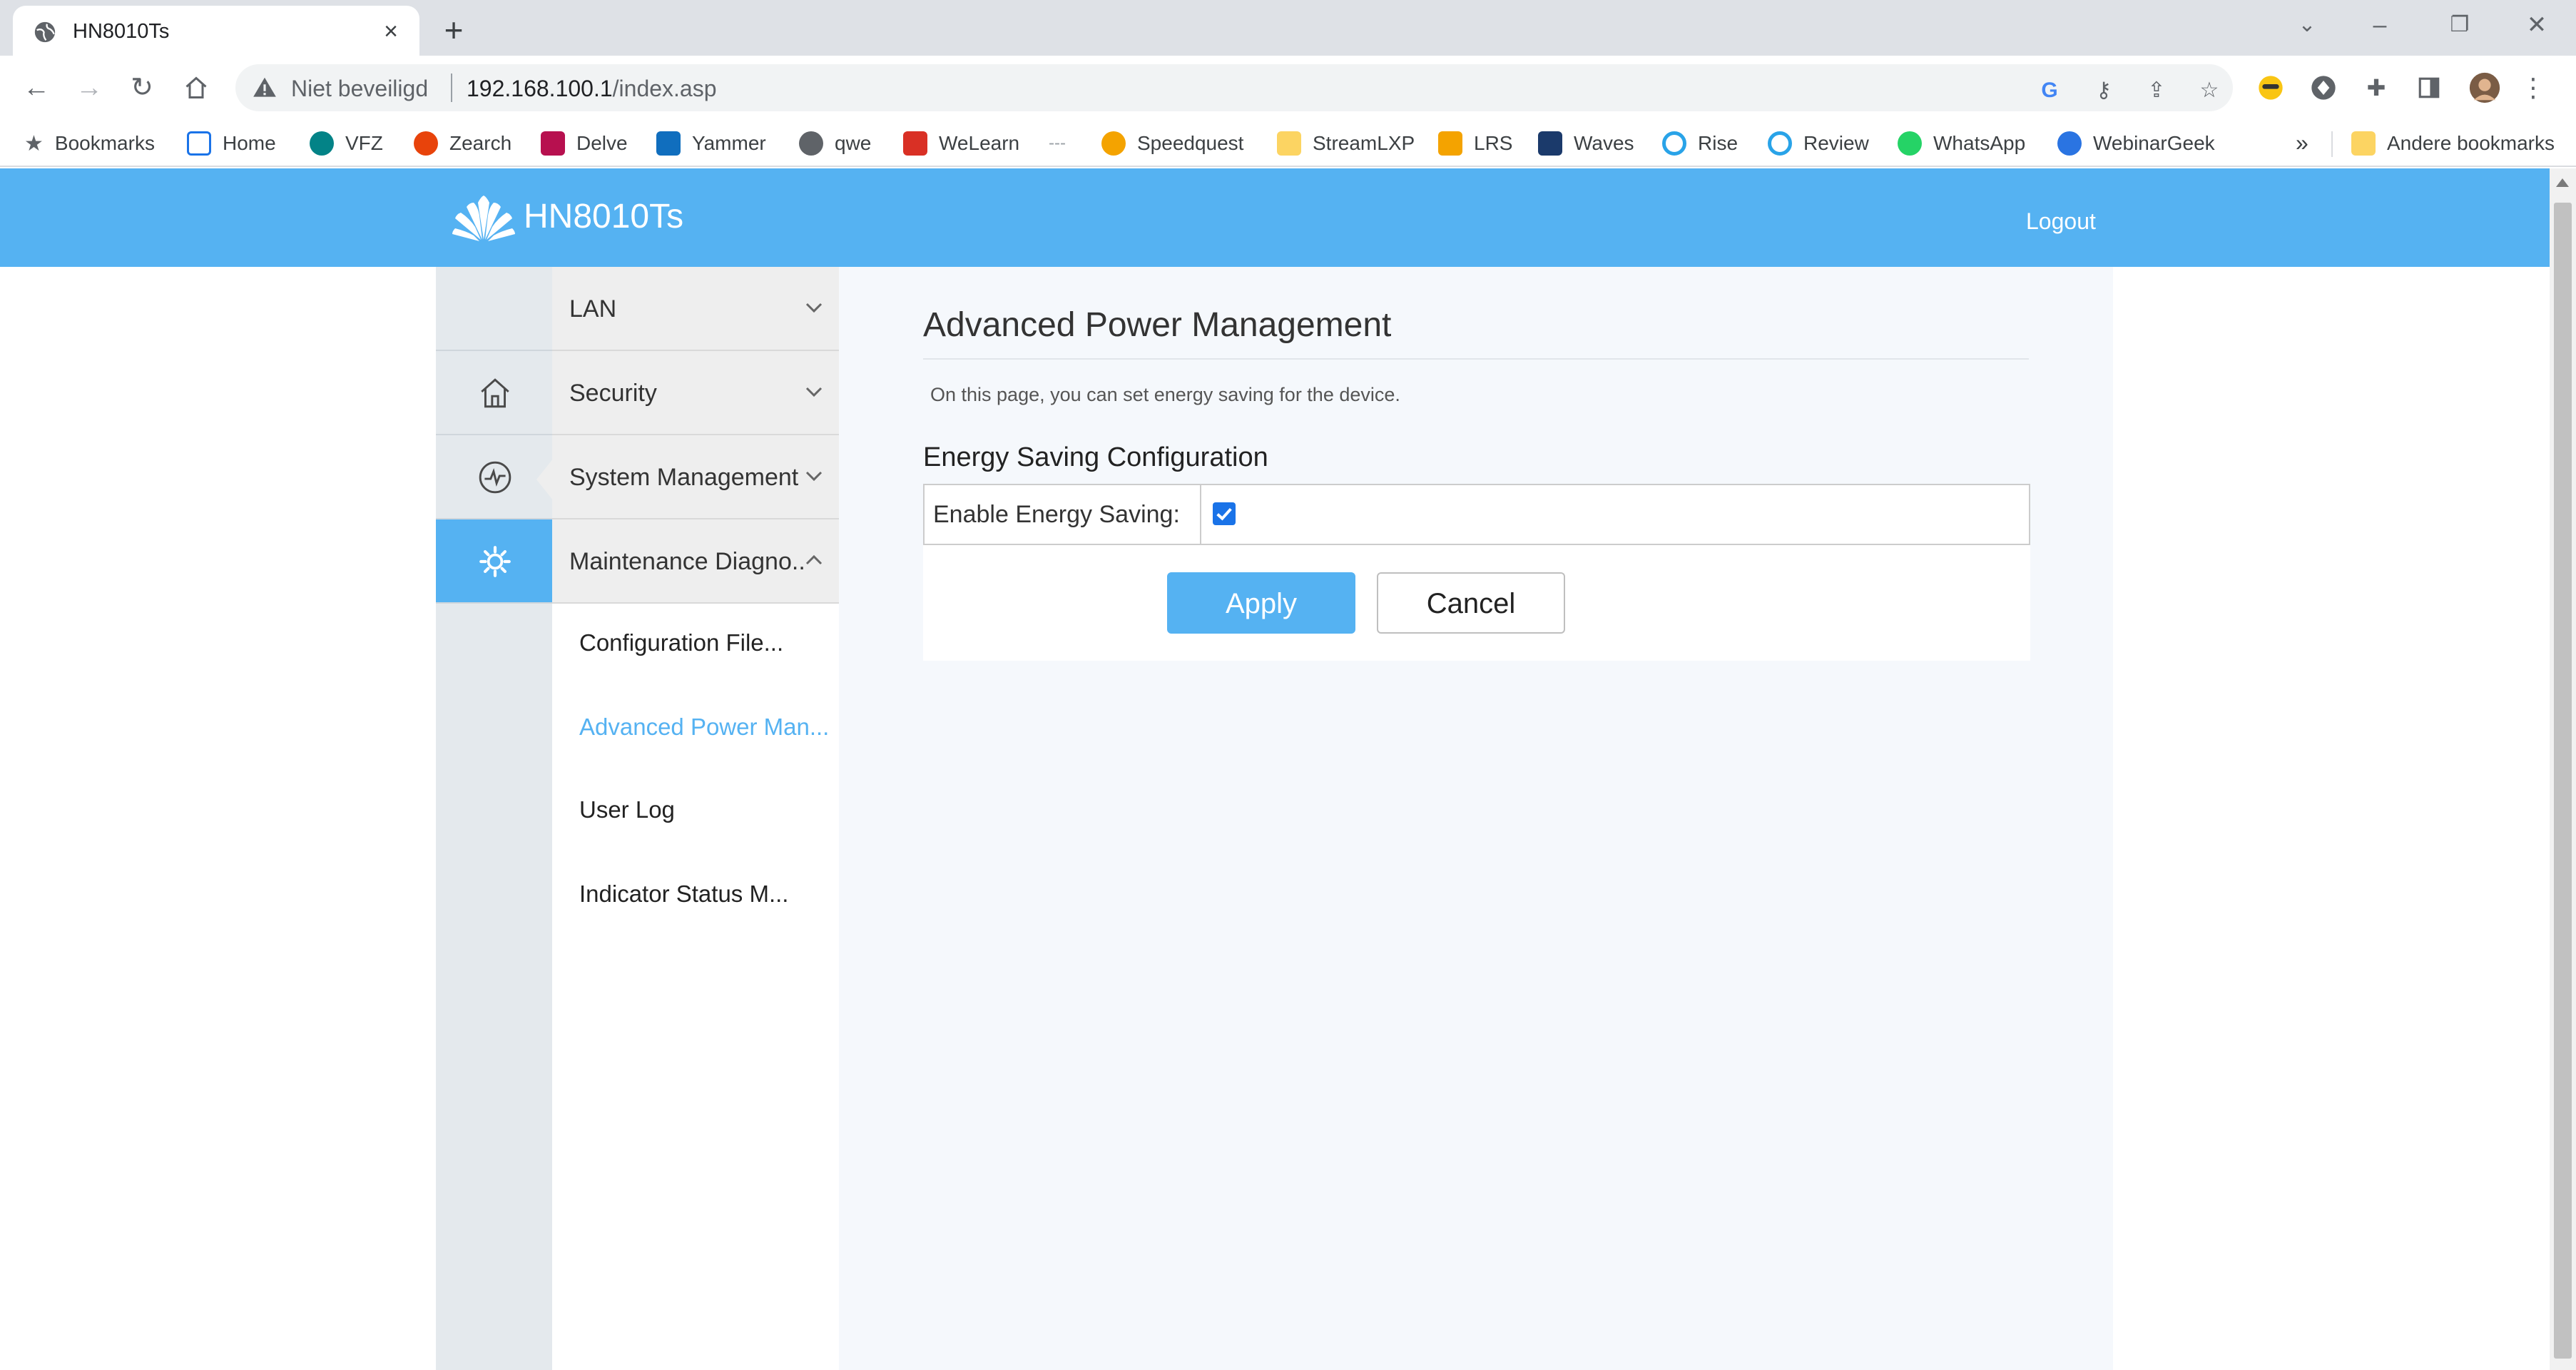  Describe the element at coordinates (2379, 25) in the screenshot. I see `minimize-icon: –` at that location.